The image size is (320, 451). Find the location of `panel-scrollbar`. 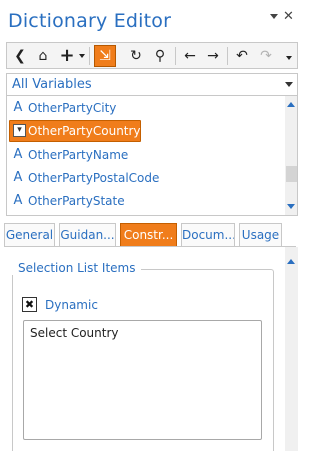

panel-scrollbar is located at coordinates (291, 349).